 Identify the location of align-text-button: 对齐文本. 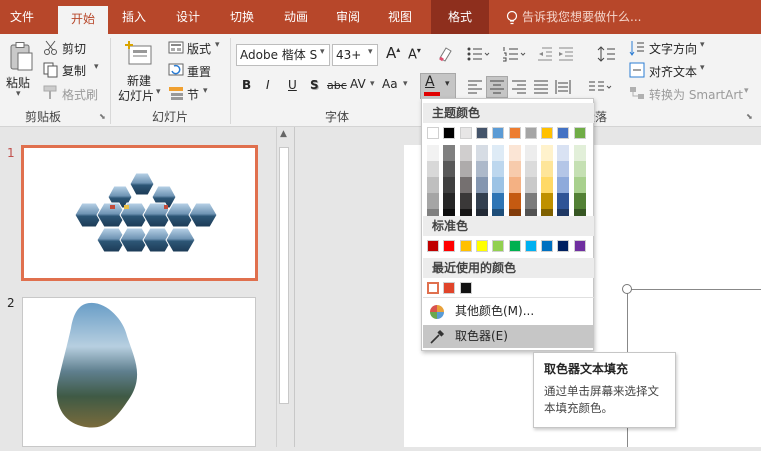
(673, 71).